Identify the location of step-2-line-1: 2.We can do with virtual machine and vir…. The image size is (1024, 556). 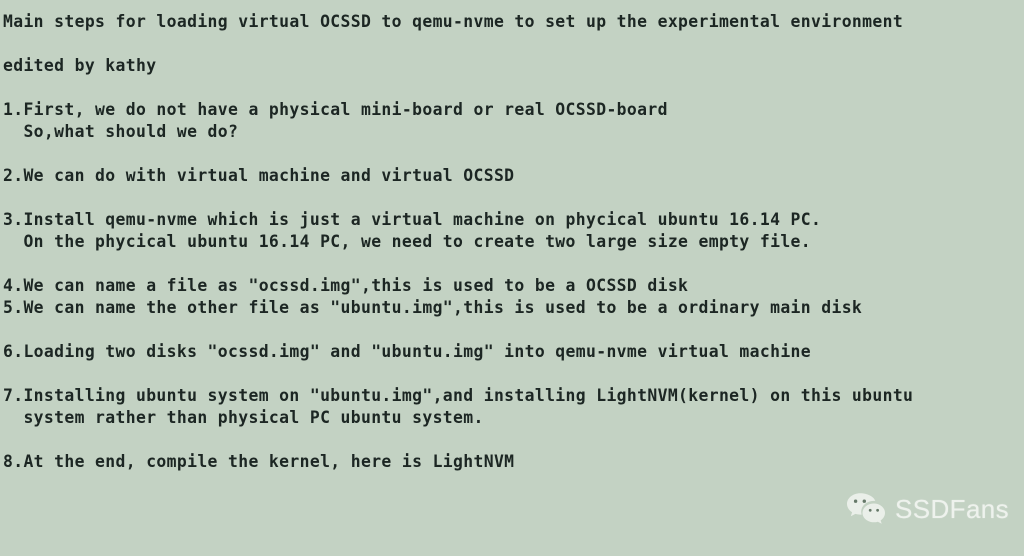
(259, 175).